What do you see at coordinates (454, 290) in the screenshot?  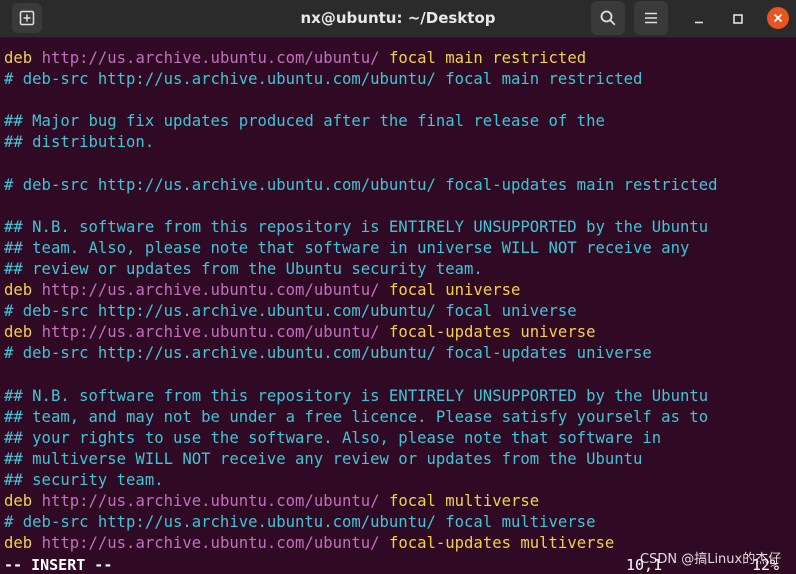 I see `repo-components: focal universe` at bounding box center [454, 290].